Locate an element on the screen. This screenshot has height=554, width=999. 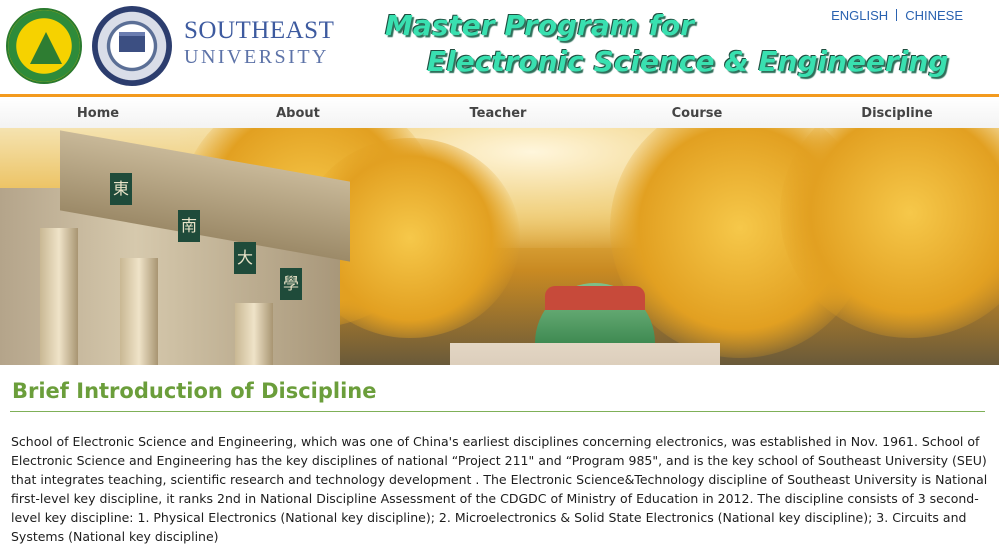
university-seal-icon is located at coordinates (44, 46).